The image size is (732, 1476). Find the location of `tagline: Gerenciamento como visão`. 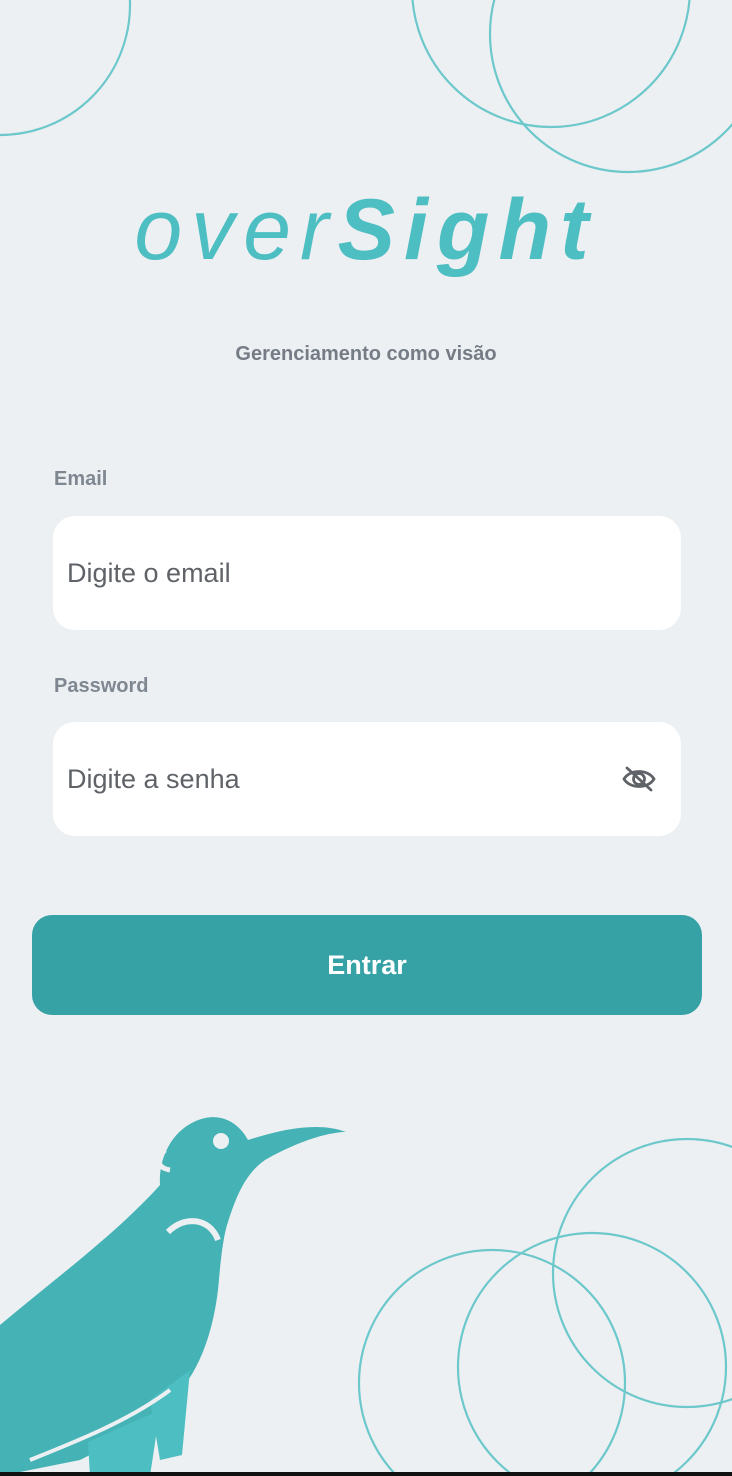

tagline: Gerenciamento como visão is located at coordinates (366, 354).